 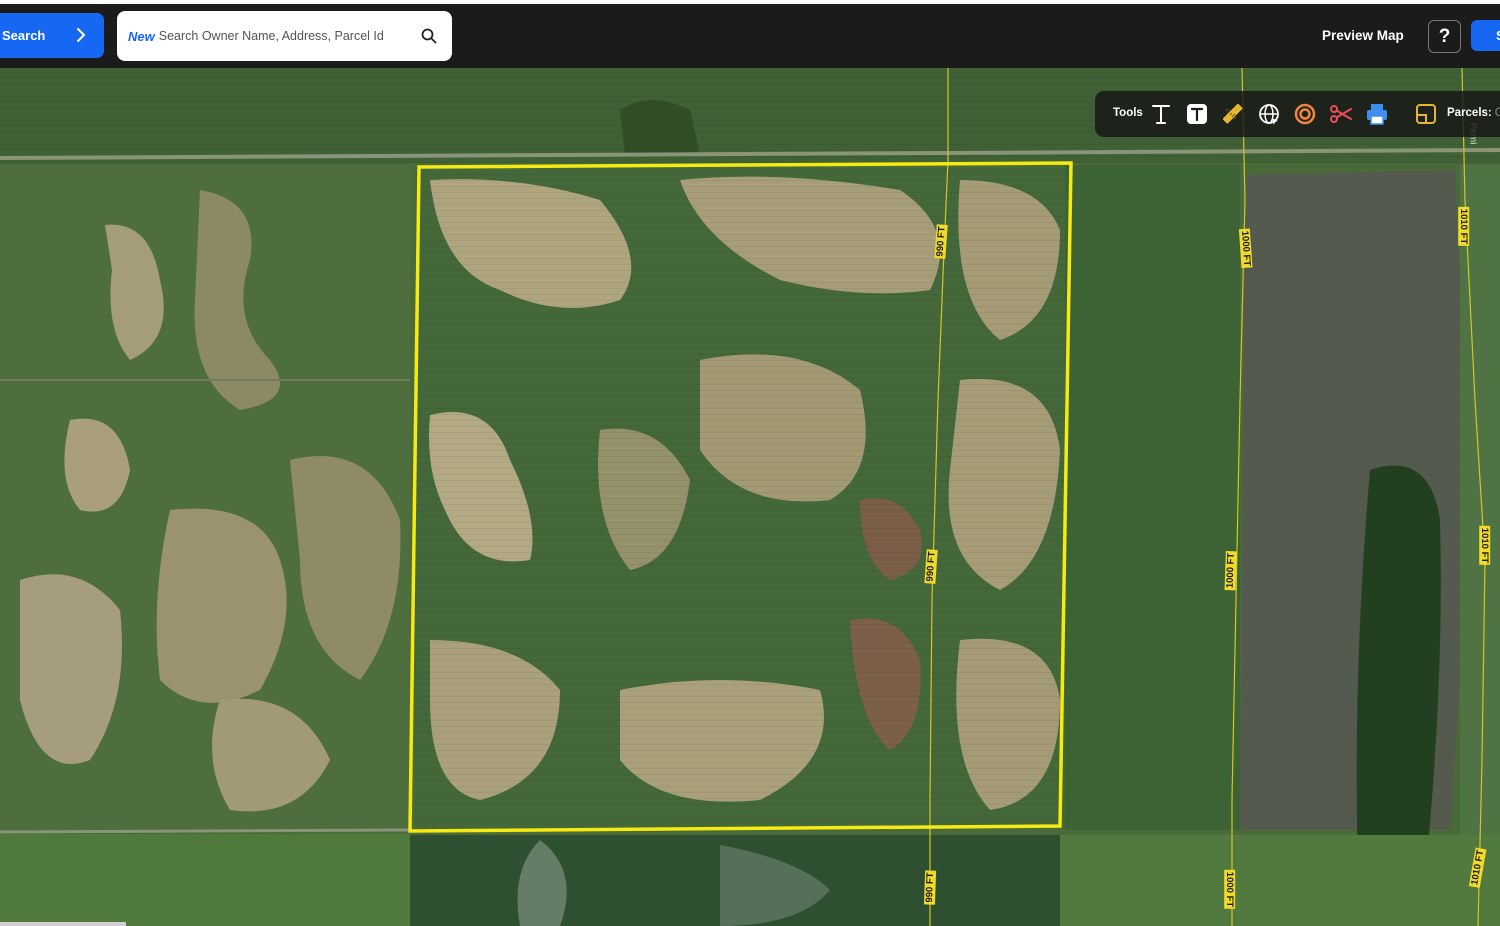 What do you see at coordinates (141, 36) in the screenshot?
I see `new-badge: New` at bounding box center [141, 36].